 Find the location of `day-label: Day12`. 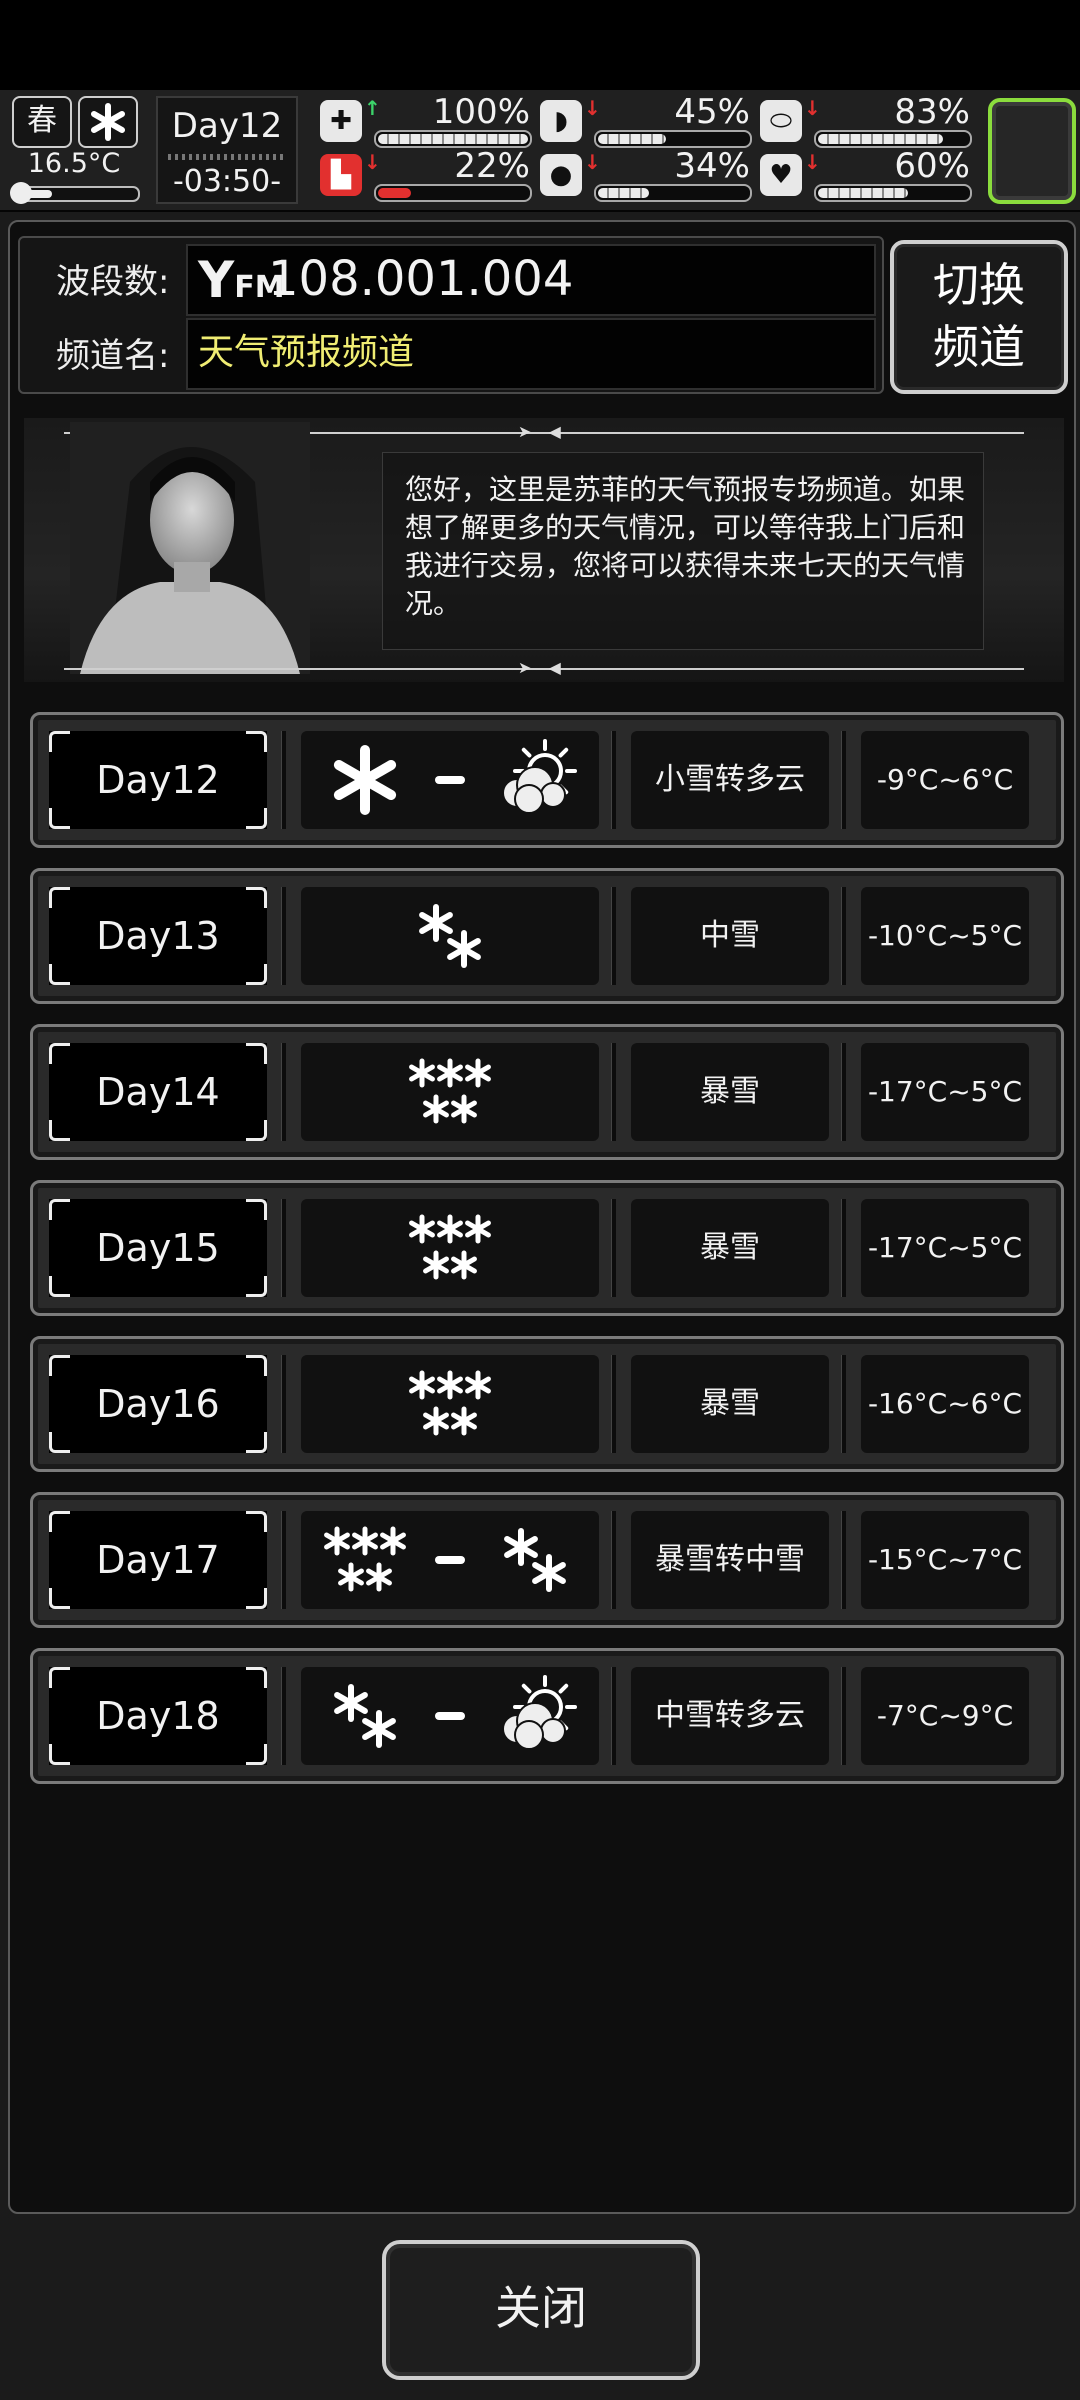

day-label: Day12 is located at coordinates (227, 126).